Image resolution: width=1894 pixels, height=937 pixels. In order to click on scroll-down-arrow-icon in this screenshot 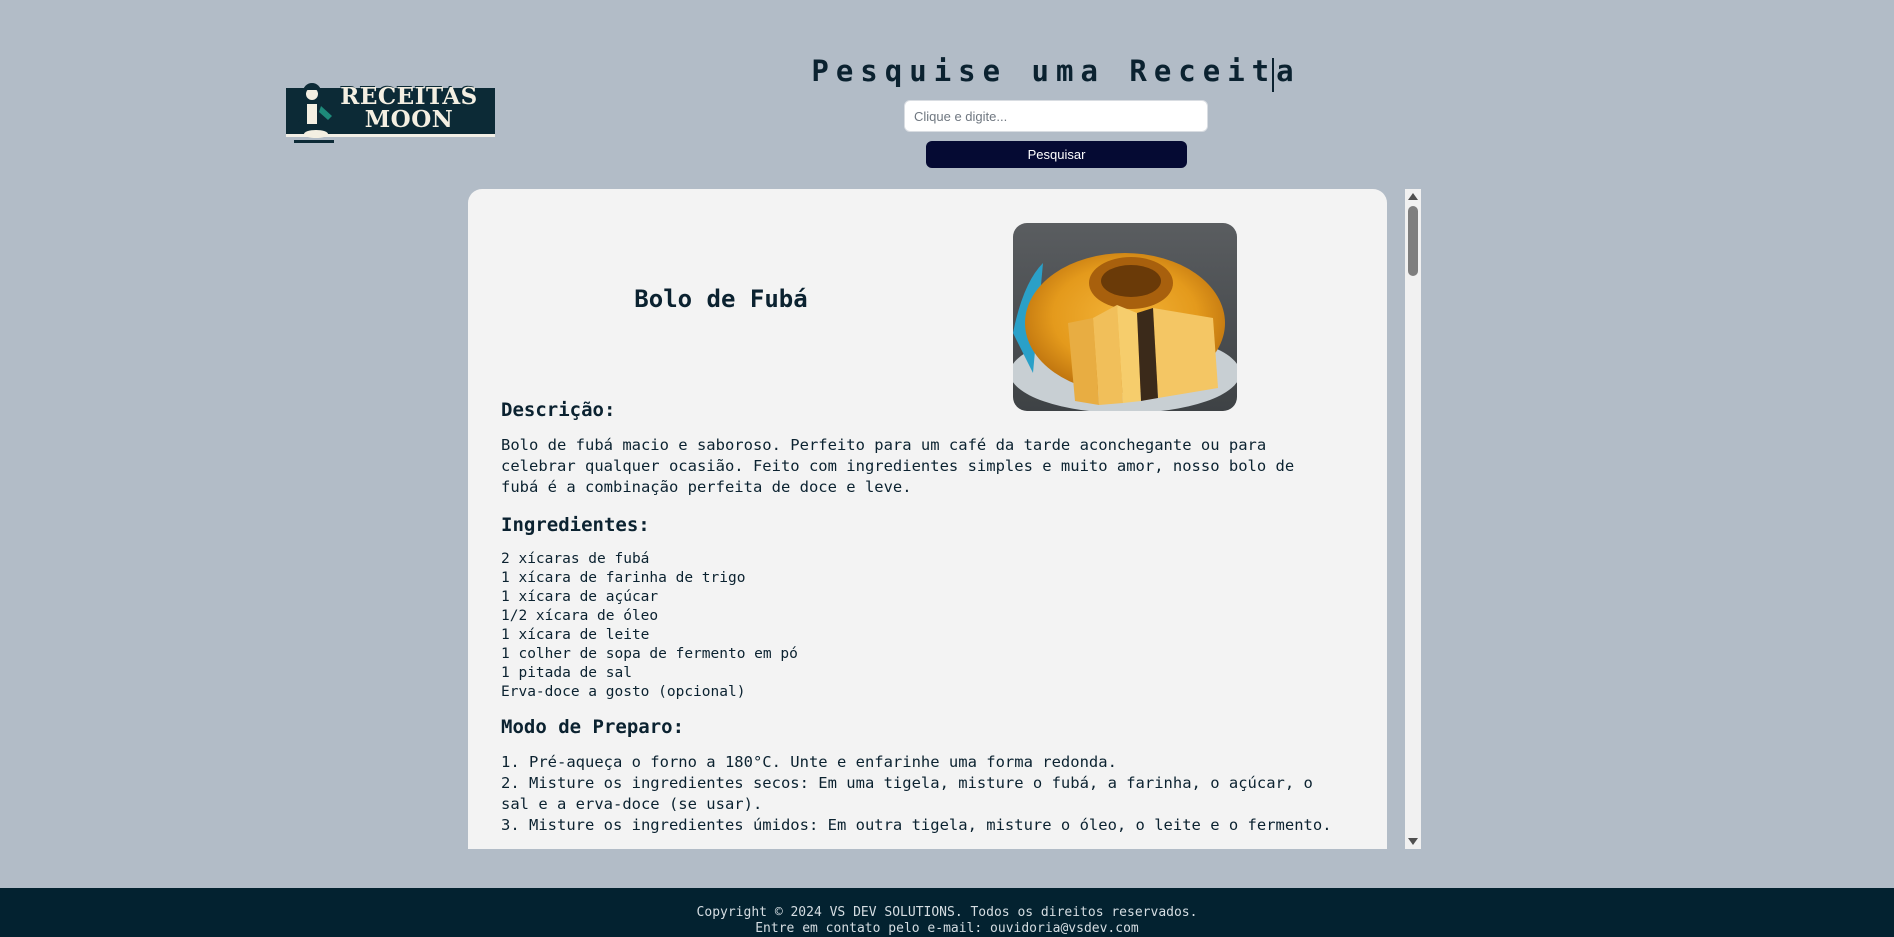, I will do `click(1413, 841)`.